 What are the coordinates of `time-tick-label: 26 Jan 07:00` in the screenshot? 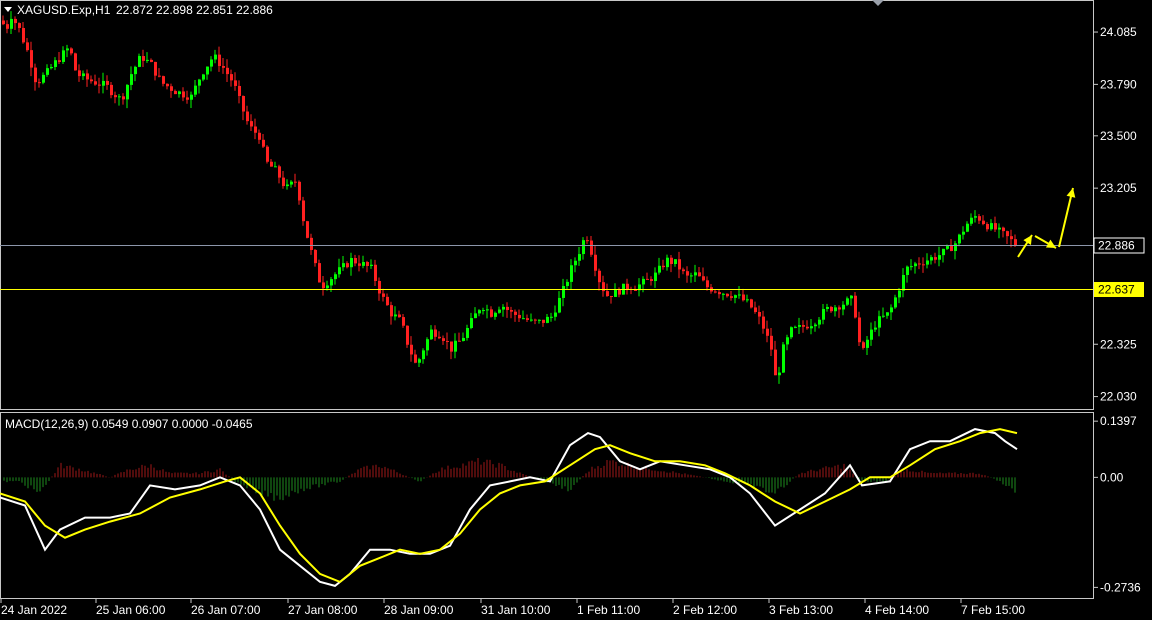 It's located at (226, 610).